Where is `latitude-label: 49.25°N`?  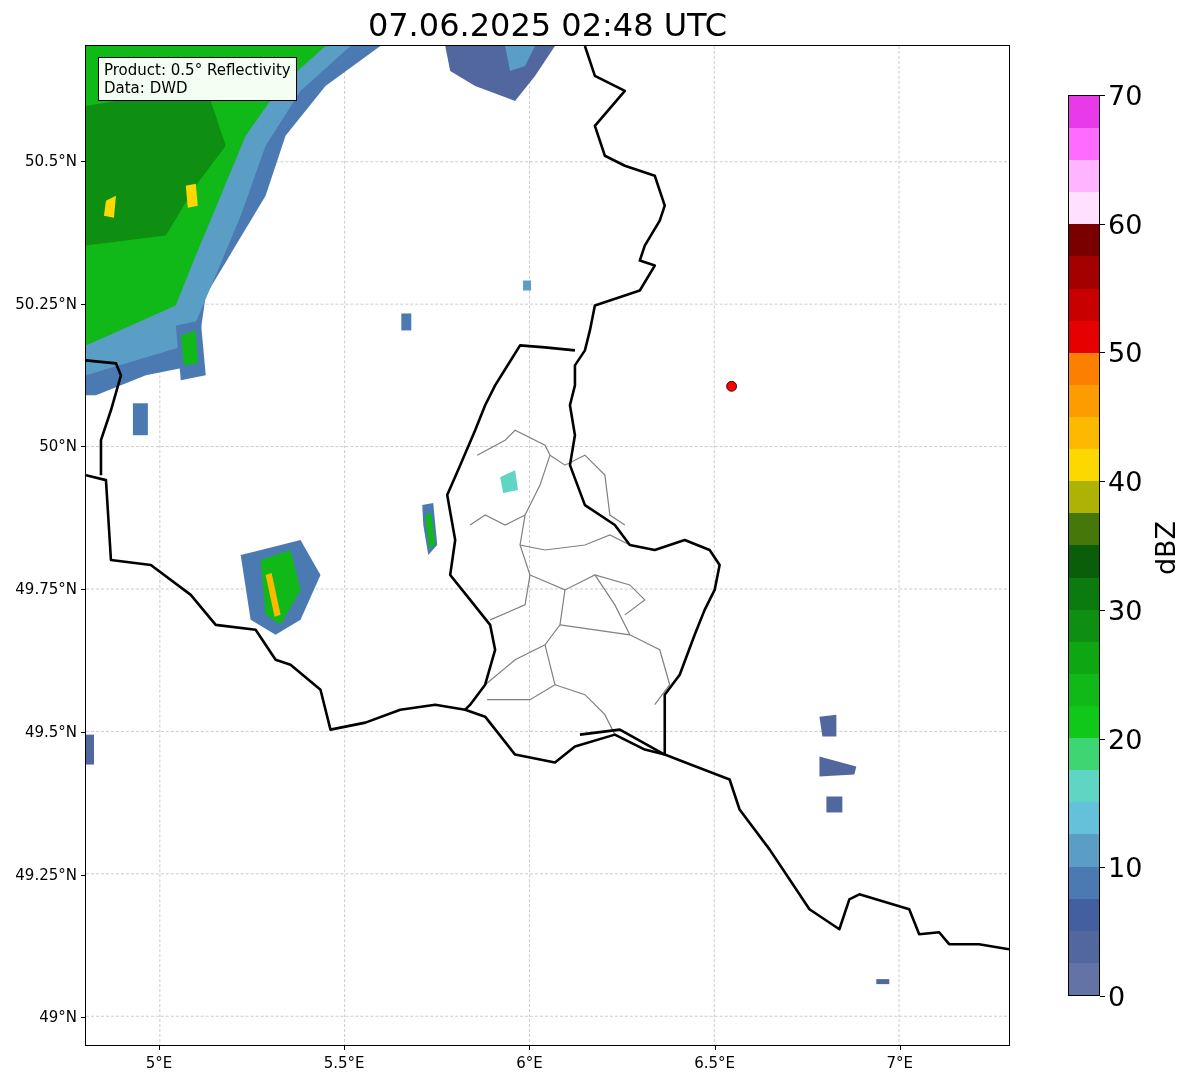 latitude-label: 49.25°N is located at coordinates (46, 874).